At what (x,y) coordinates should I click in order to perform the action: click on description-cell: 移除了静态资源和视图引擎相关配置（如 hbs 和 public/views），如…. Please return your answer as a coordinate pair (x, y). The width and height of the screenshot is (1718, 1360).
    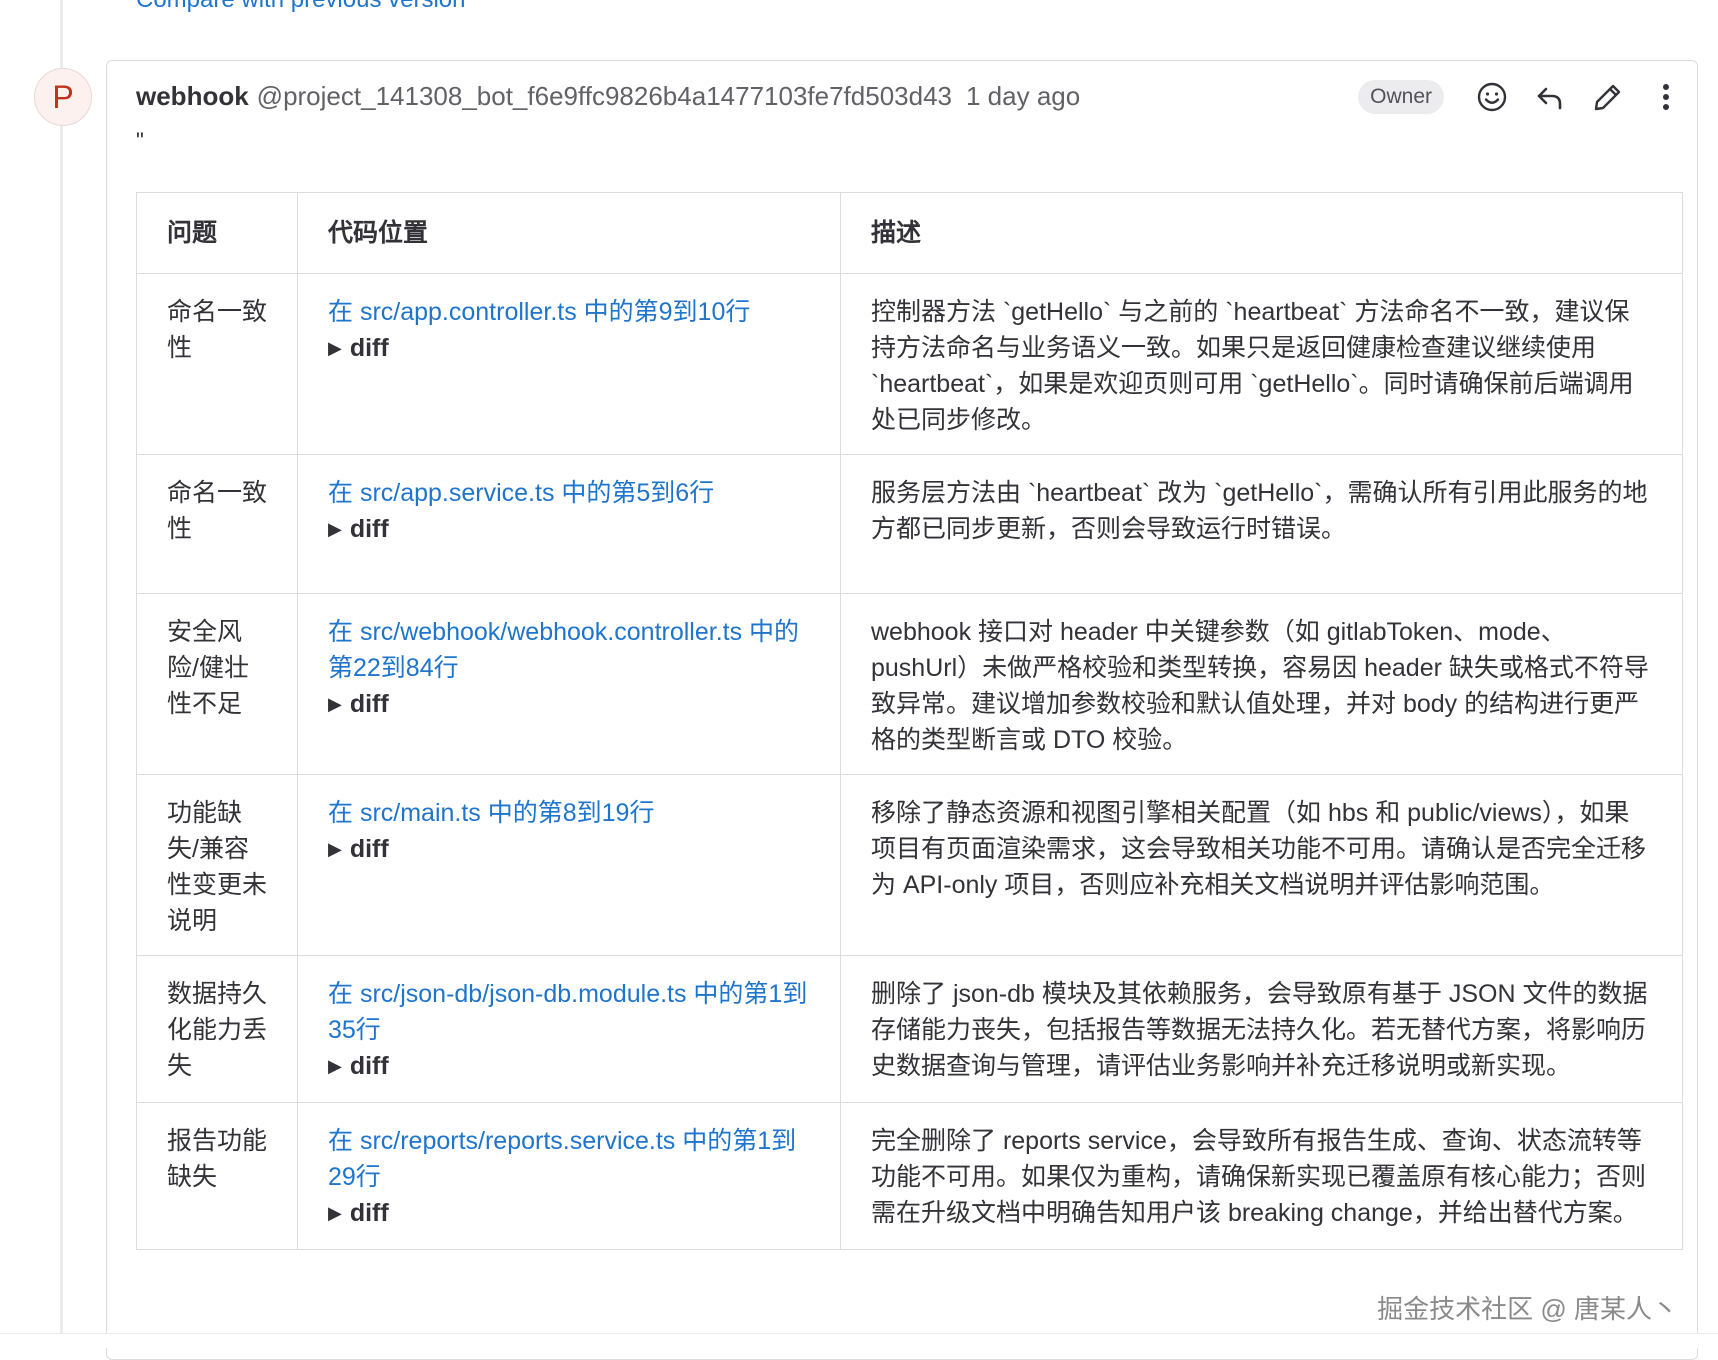
    Looking at the image, I should click on (1261, 865).